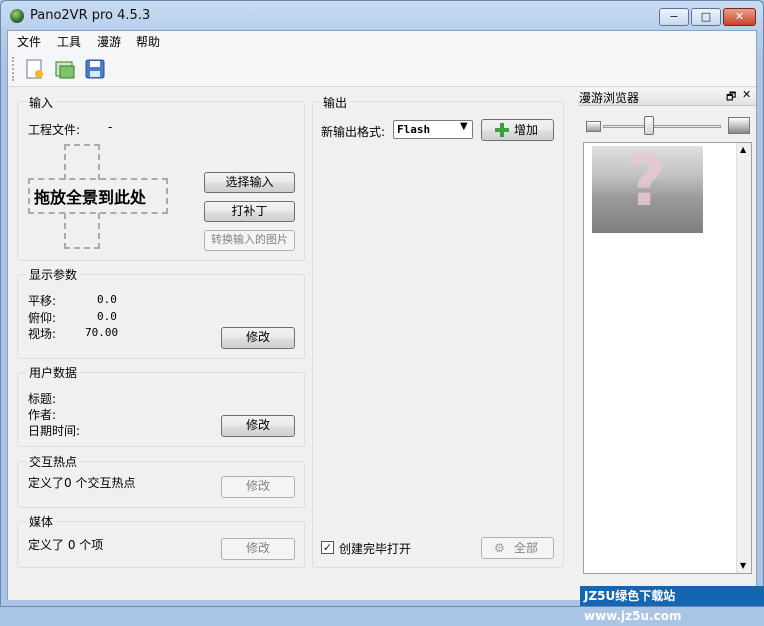  Describe the element at coordinates (433, 129) in the screenshot. I see `output-format-select: Flash ▼` at that location.